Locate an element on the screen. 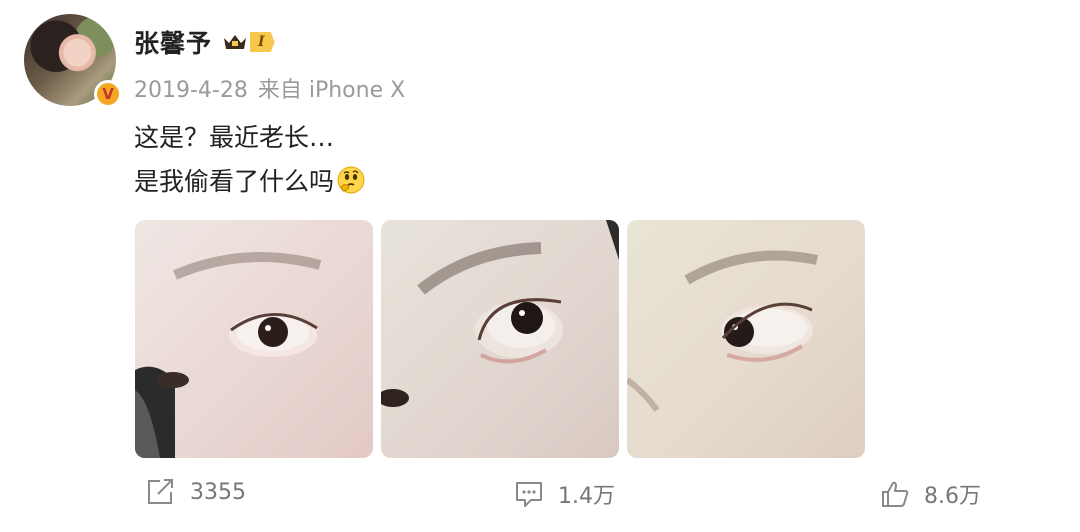  action-bar: 3355 1.4万 8.6万 is located at coordinates (540, 498).